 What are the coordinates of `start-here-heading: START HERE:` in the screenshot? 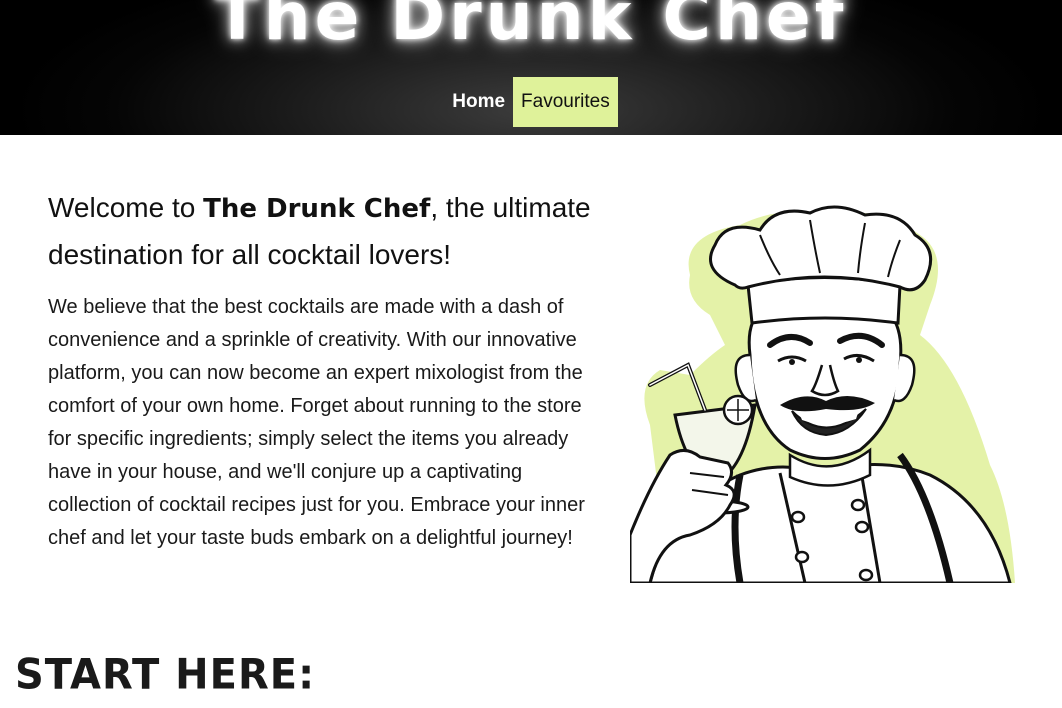 It's located at (165, 675).